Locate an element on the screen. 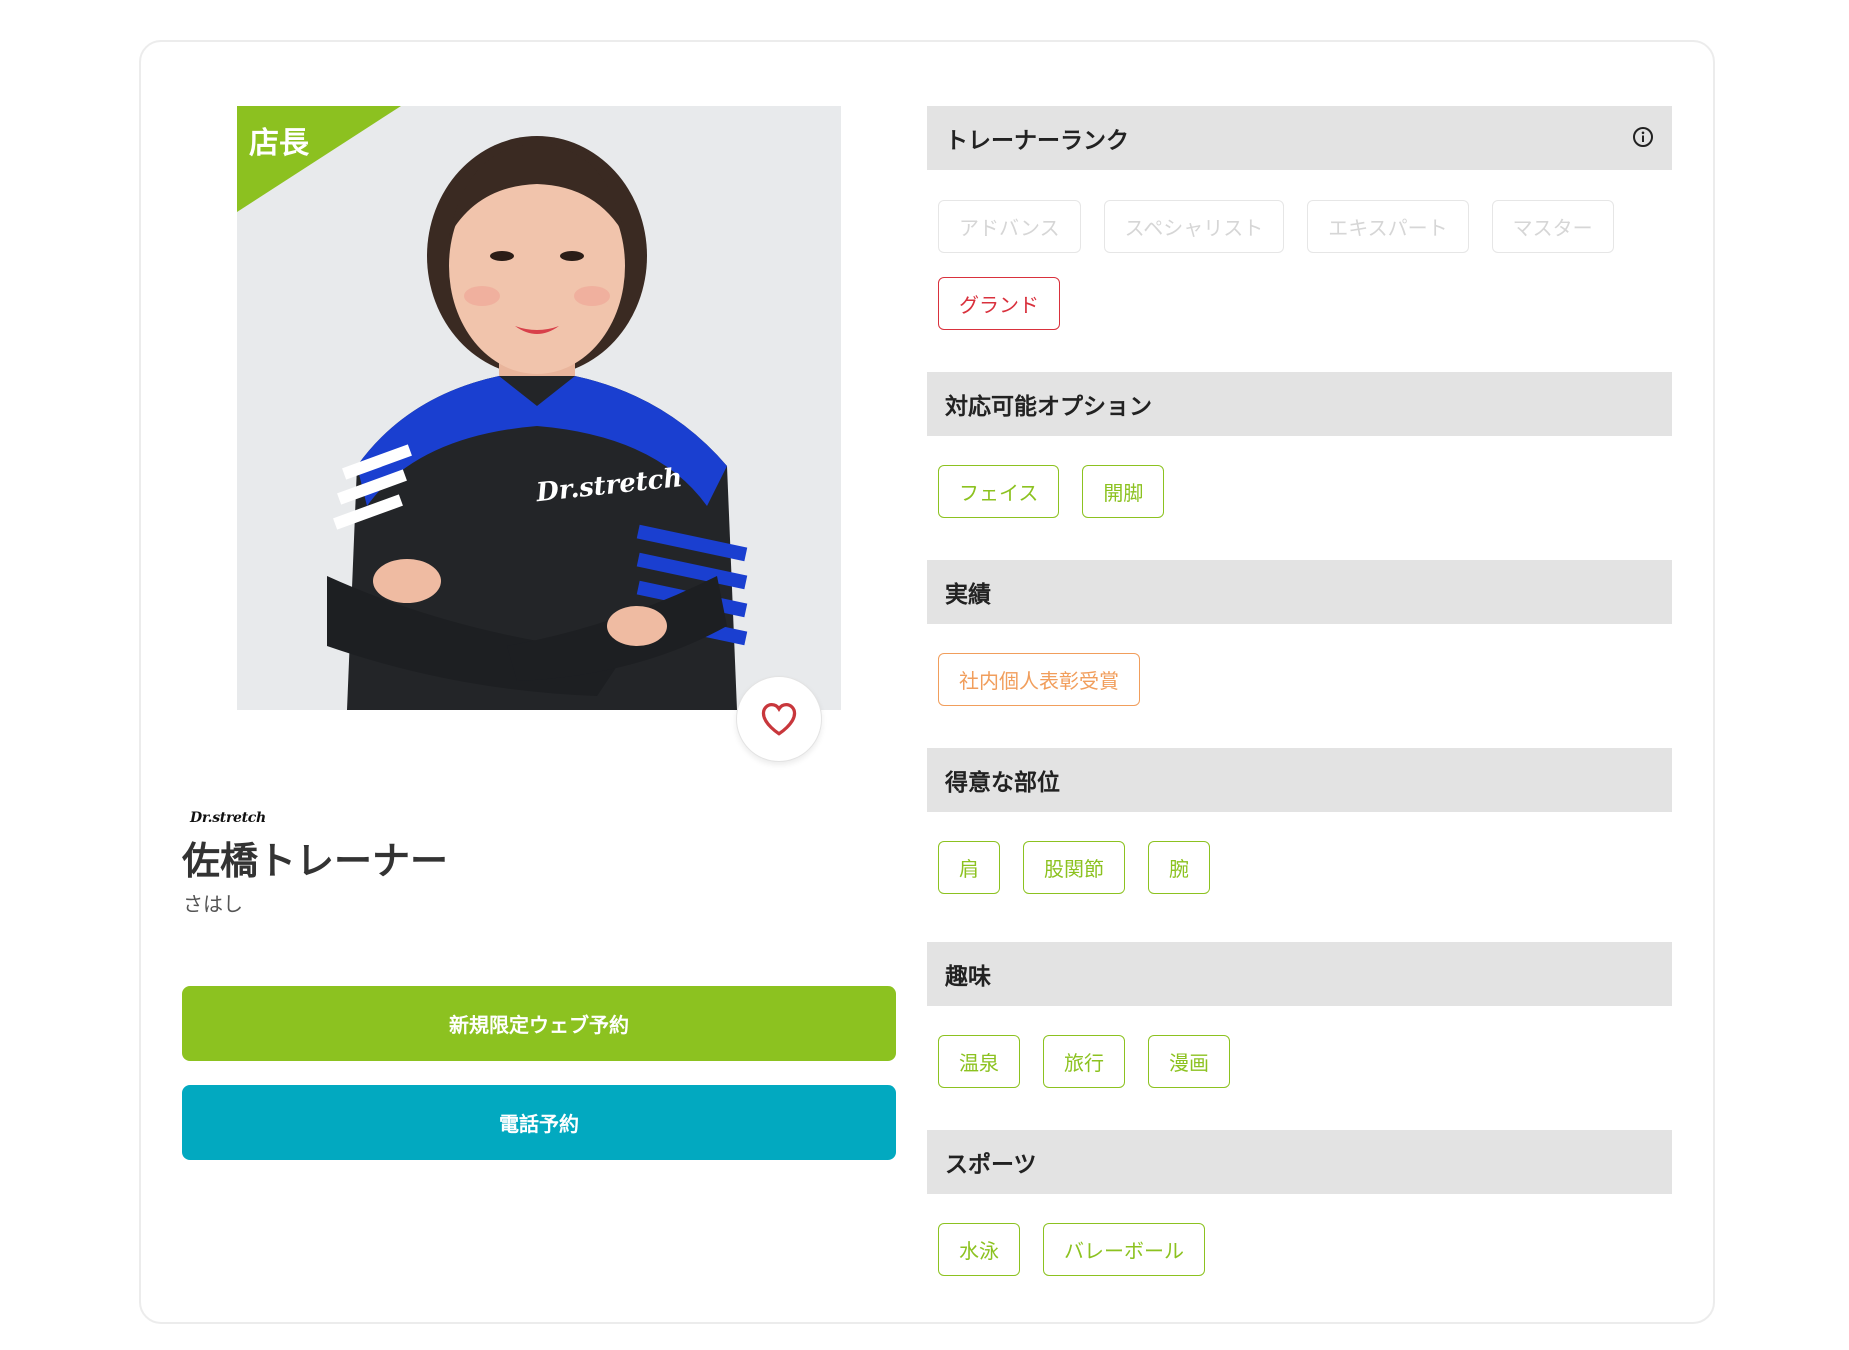  specialty-tag: 肩 is located at coordinates (969, 867).